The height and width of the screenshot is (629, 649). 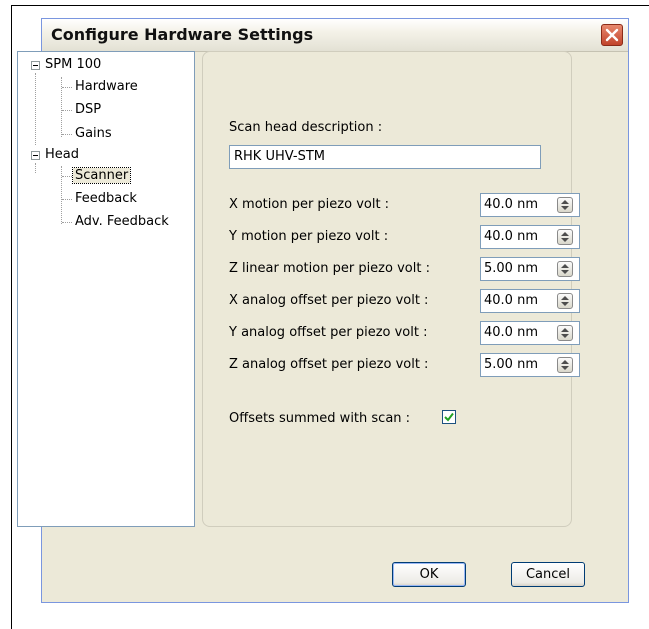 What do you see at coordinates (328, 332) in the screenshot?
I see `y-analog-offset-label: Y analog offset per piezo volt :` at bounding box center [328, 332].